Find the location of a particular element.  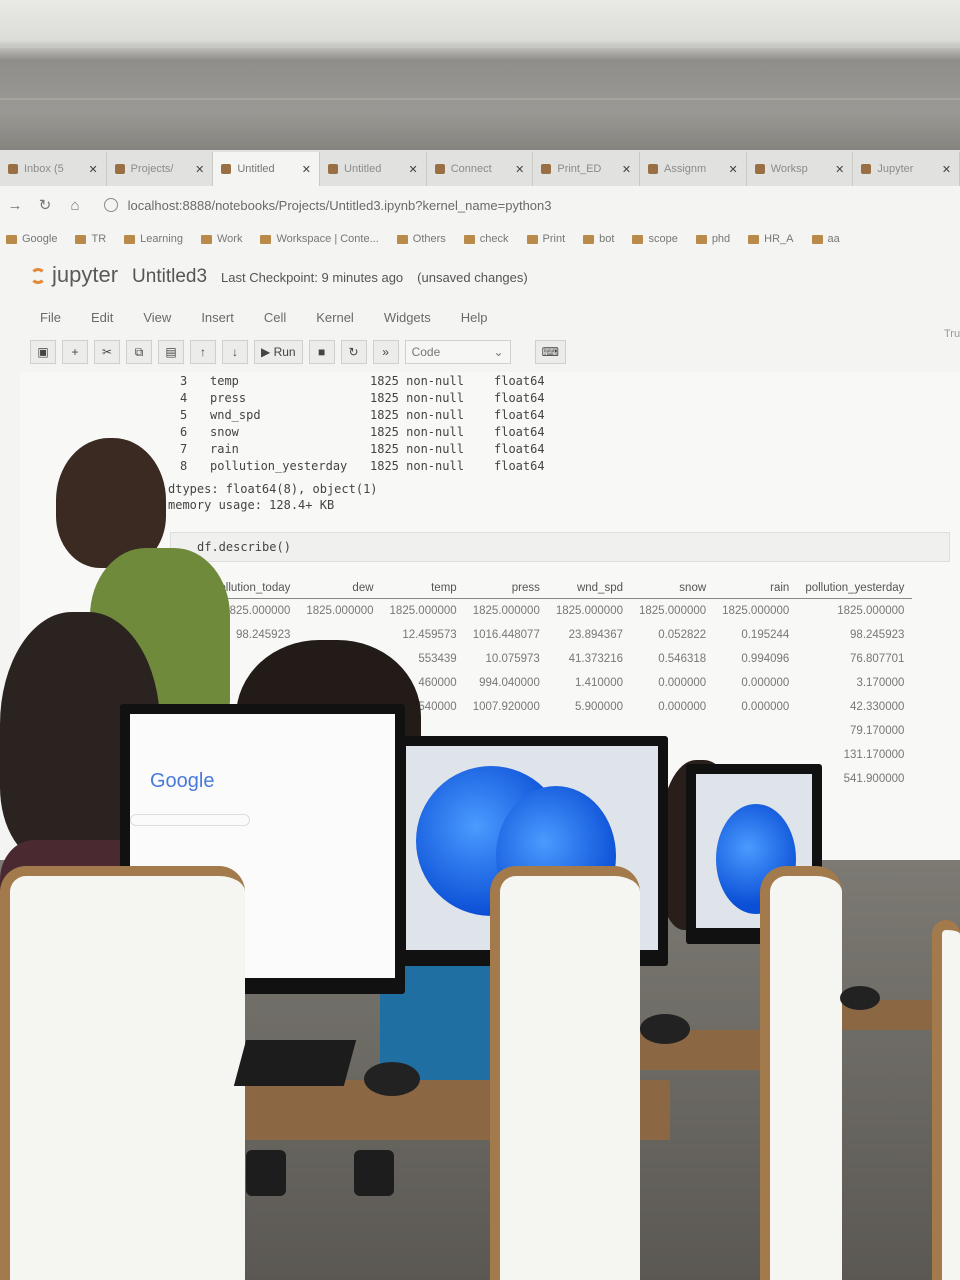

describe-cell: 0.000000 is located at coordinates (765, 683).